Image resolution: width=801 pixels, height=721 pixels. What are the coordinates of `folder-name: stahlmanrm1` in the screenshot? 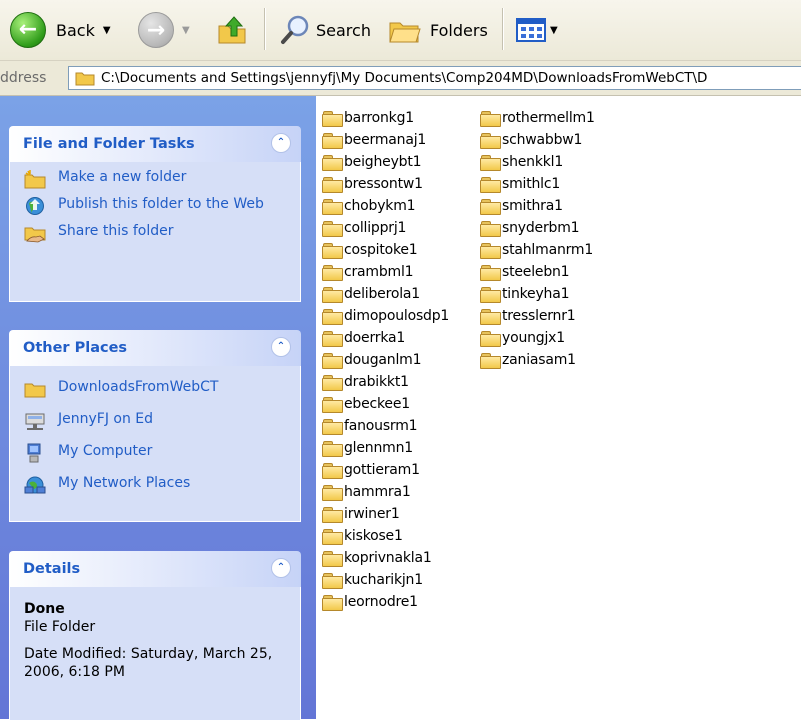 It's located at (548, 250).